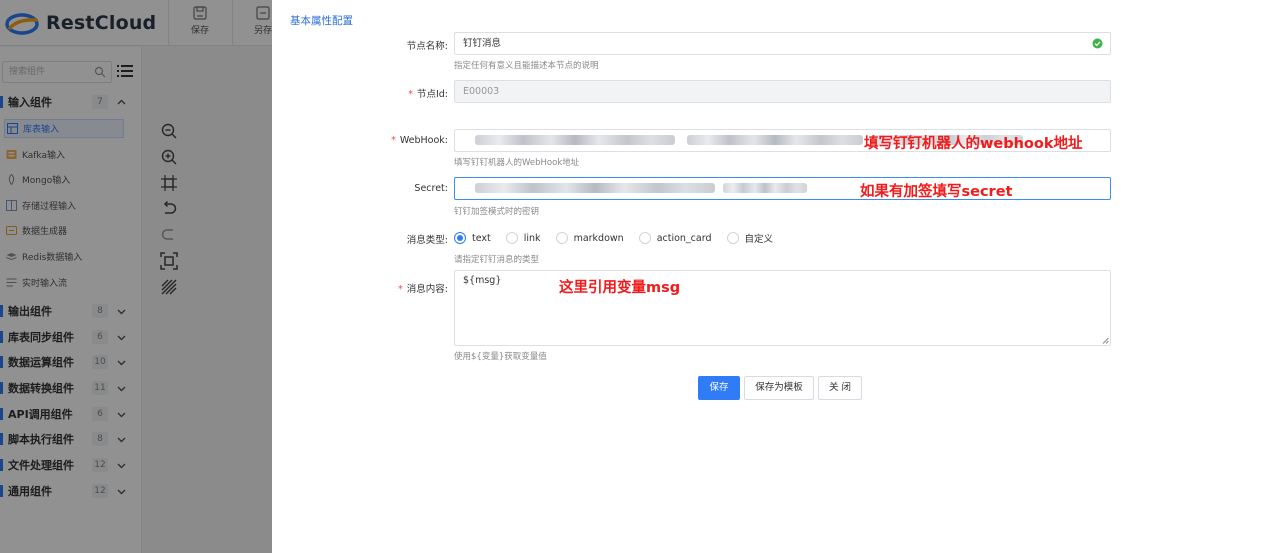  I want to click on save-as-icon, so click(263, 13).